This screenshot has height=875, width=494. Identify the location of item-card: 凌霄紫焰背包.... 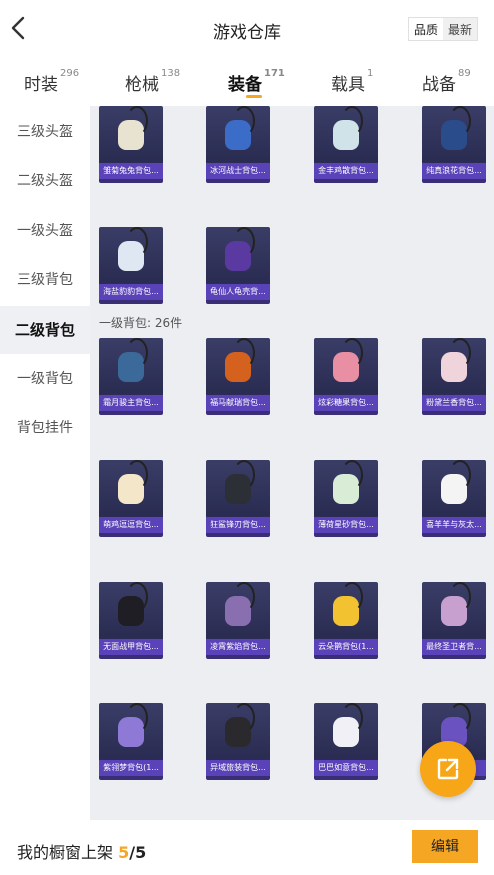
(238, 620).